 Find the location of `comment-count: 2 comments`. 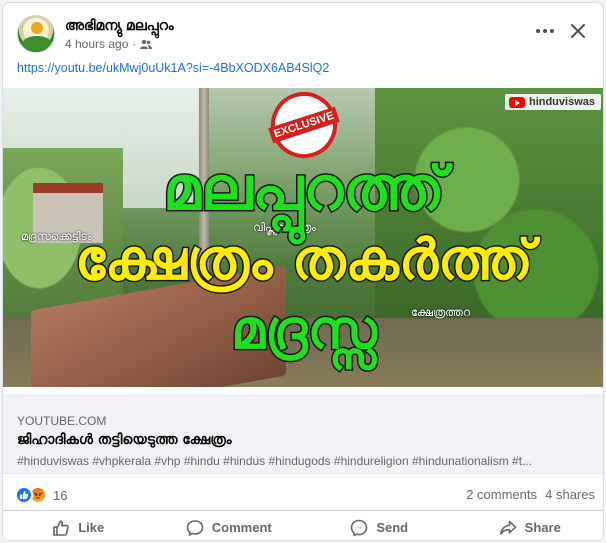

comment-count: 2 comments is located at coordinates (501, 494).